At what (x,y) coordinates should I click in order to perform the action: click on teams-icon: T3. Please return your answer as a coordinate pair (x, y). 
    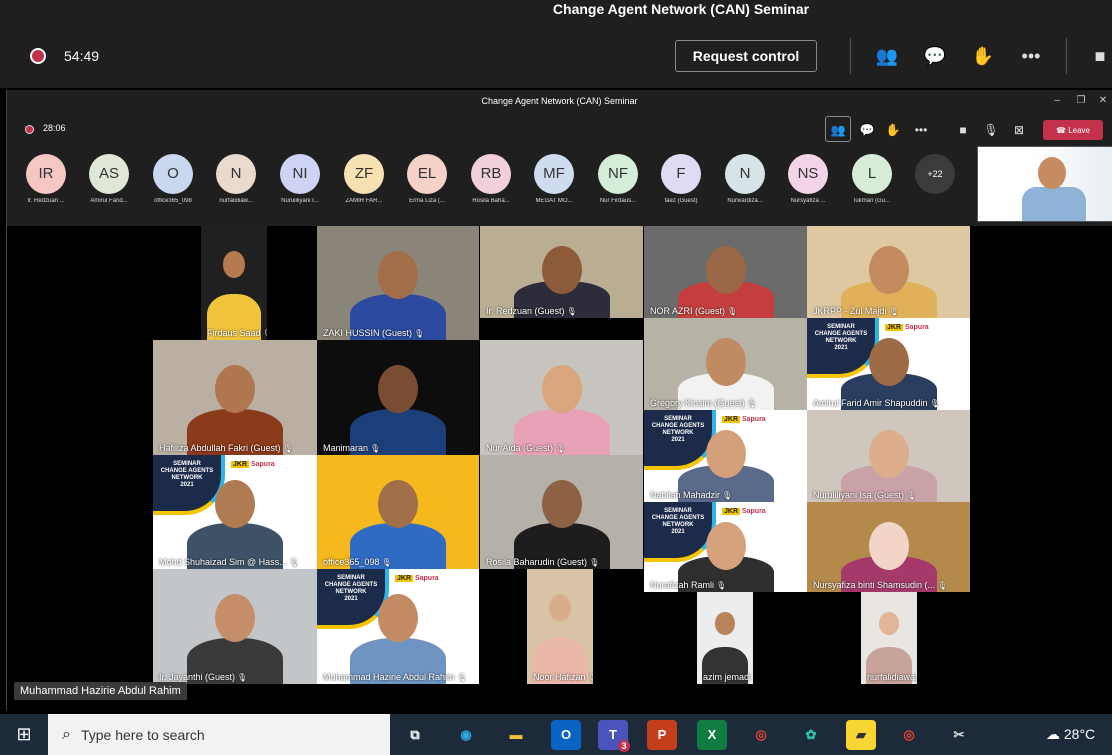
    Looking at the image, I should click on (614, 736).